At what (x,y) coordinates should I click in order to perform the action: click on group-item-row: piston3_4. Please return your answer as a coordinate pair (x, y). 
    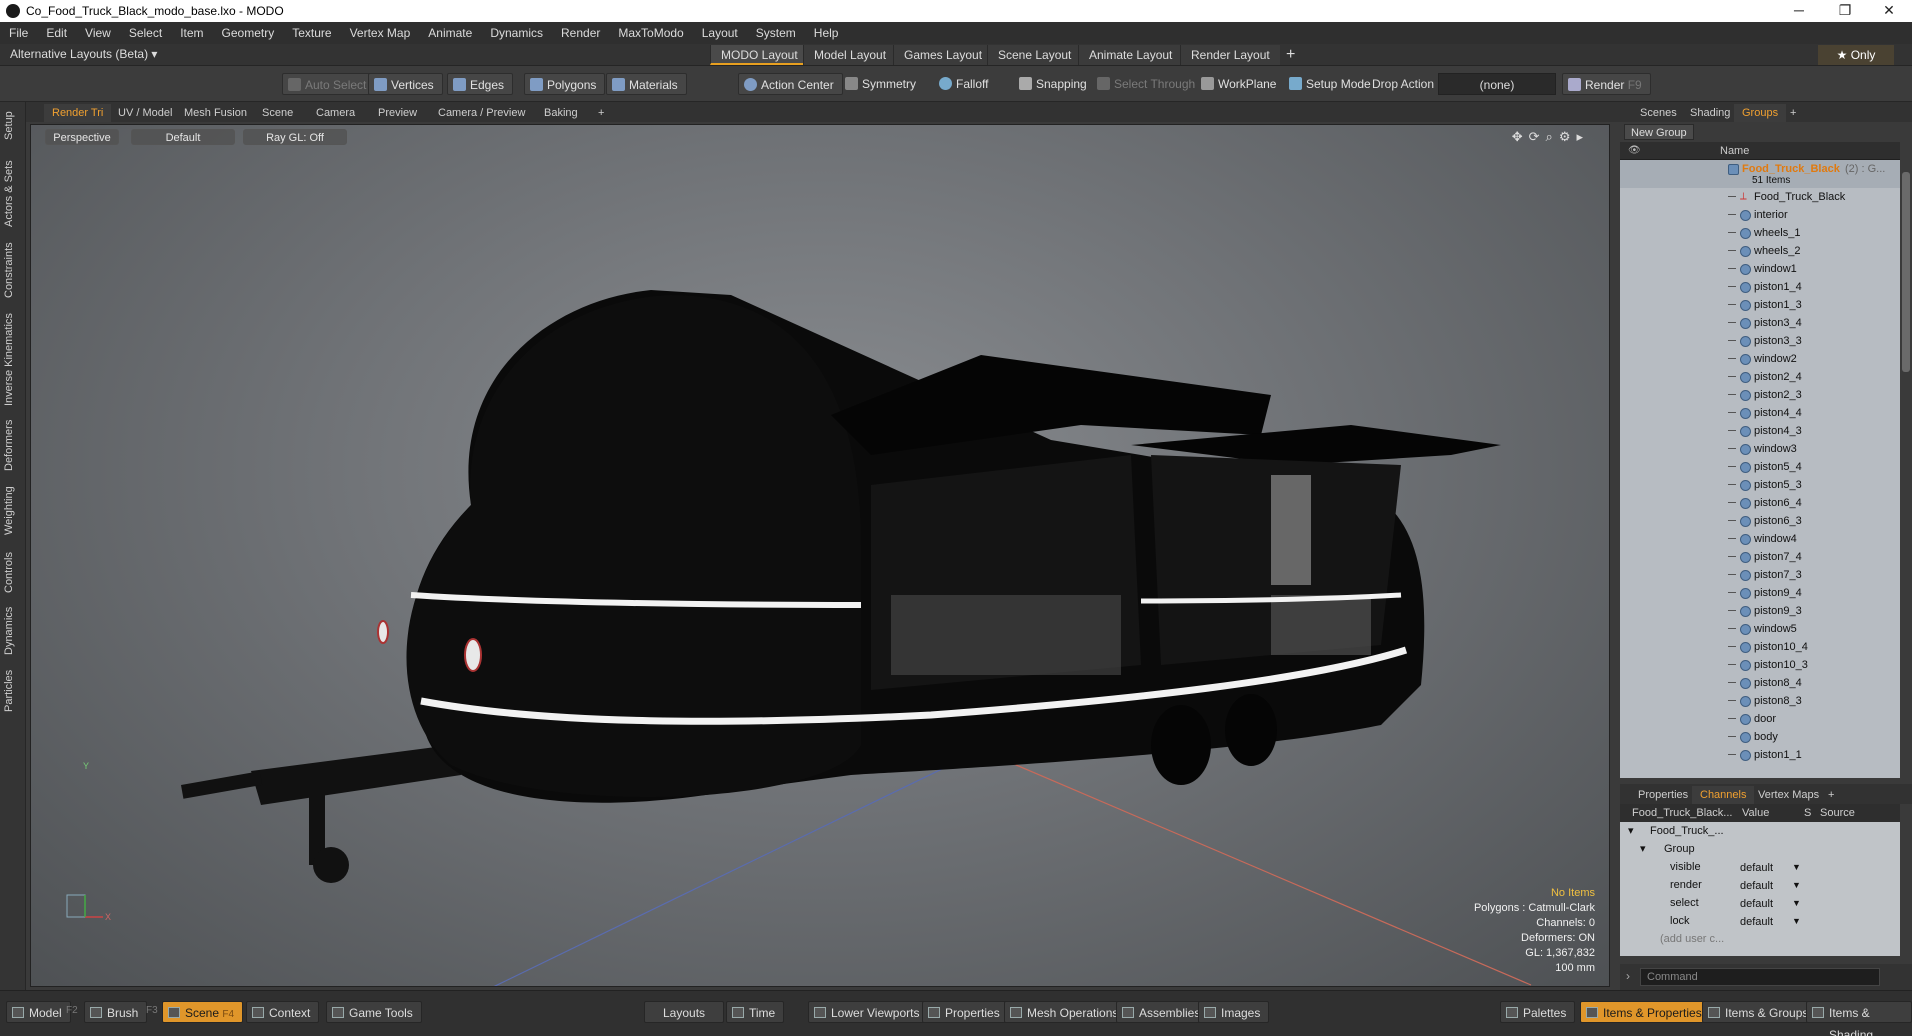
    Looking at the image, I should click on (1760, 323).